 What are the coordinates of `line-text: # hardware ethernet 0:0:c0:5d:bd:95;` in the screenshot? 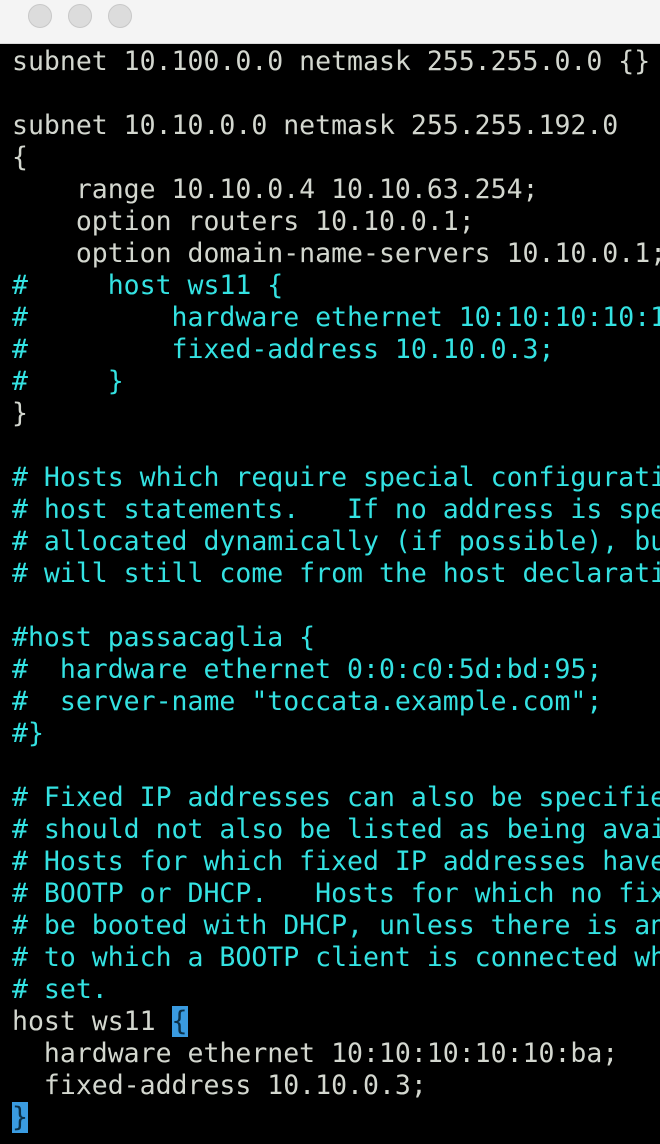 It's located at (307, 669).